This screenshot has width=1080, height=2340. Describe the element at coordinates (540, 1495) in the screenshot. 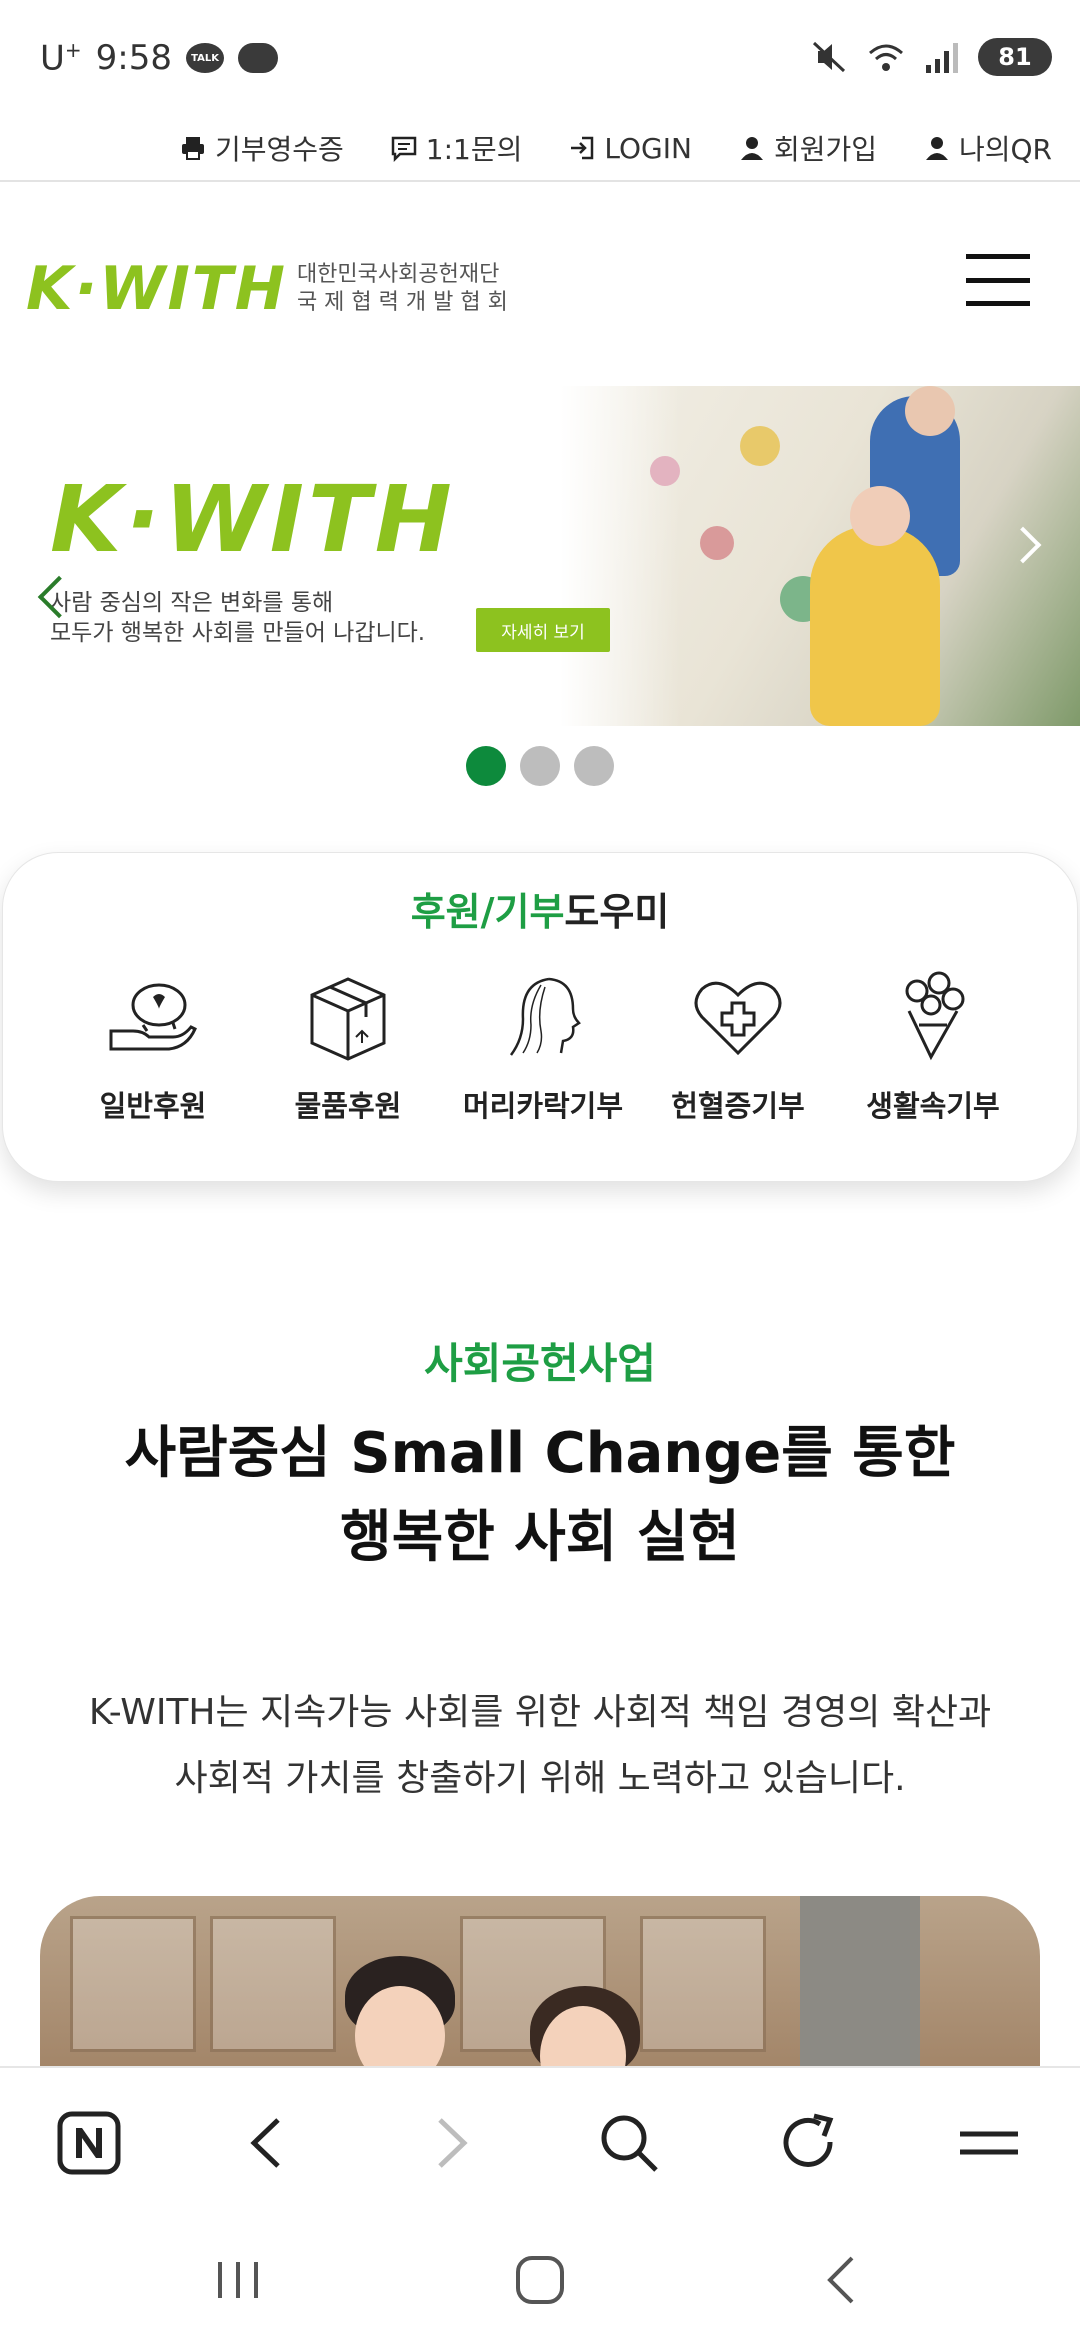

I see `section-title: 사람중심 Small Change를 통한 행복한 사회 실현` at that location.